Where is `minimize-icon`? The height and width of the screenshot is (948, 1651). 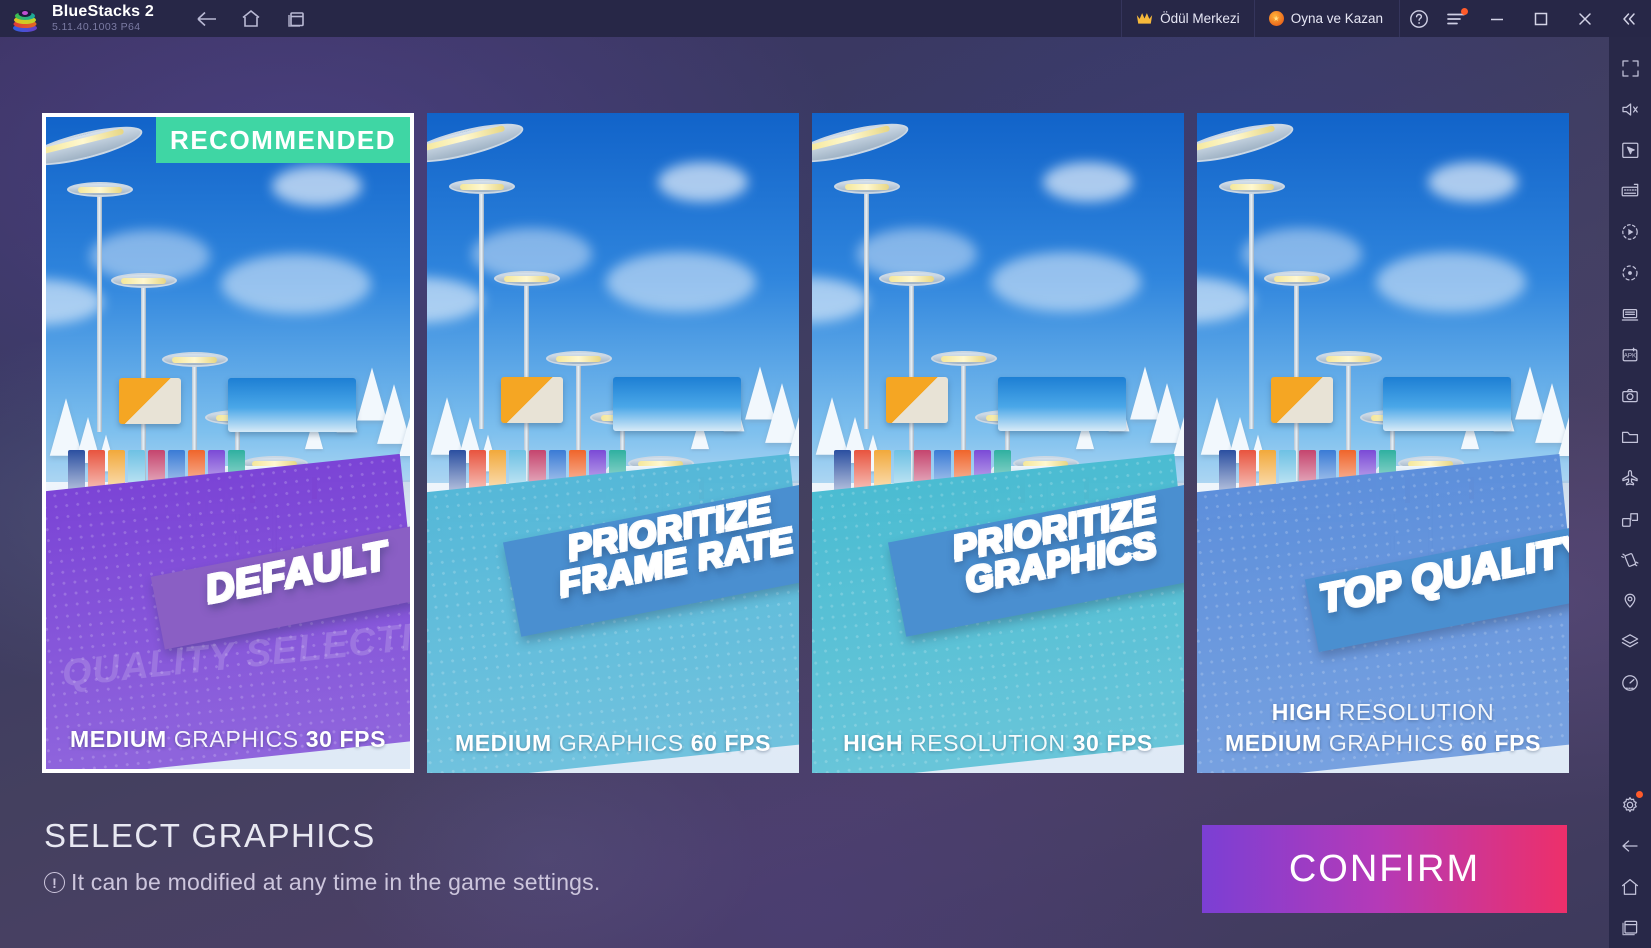
minimize-icon is located at coordinates (1497, 19).